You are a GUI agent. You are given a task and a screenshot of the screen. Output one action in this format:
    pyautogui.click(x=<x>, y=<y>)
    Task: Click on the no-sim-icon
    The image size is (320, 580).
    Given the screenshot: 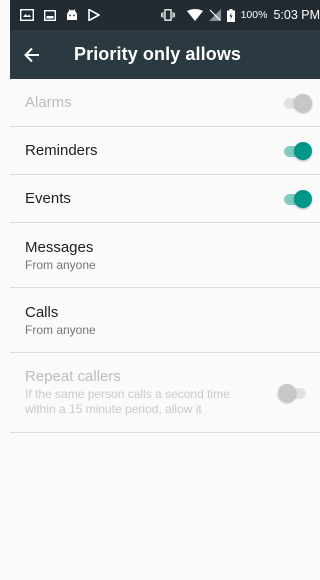 What is the action you would take?
    pyautogui.click(x=214, y=15)
    